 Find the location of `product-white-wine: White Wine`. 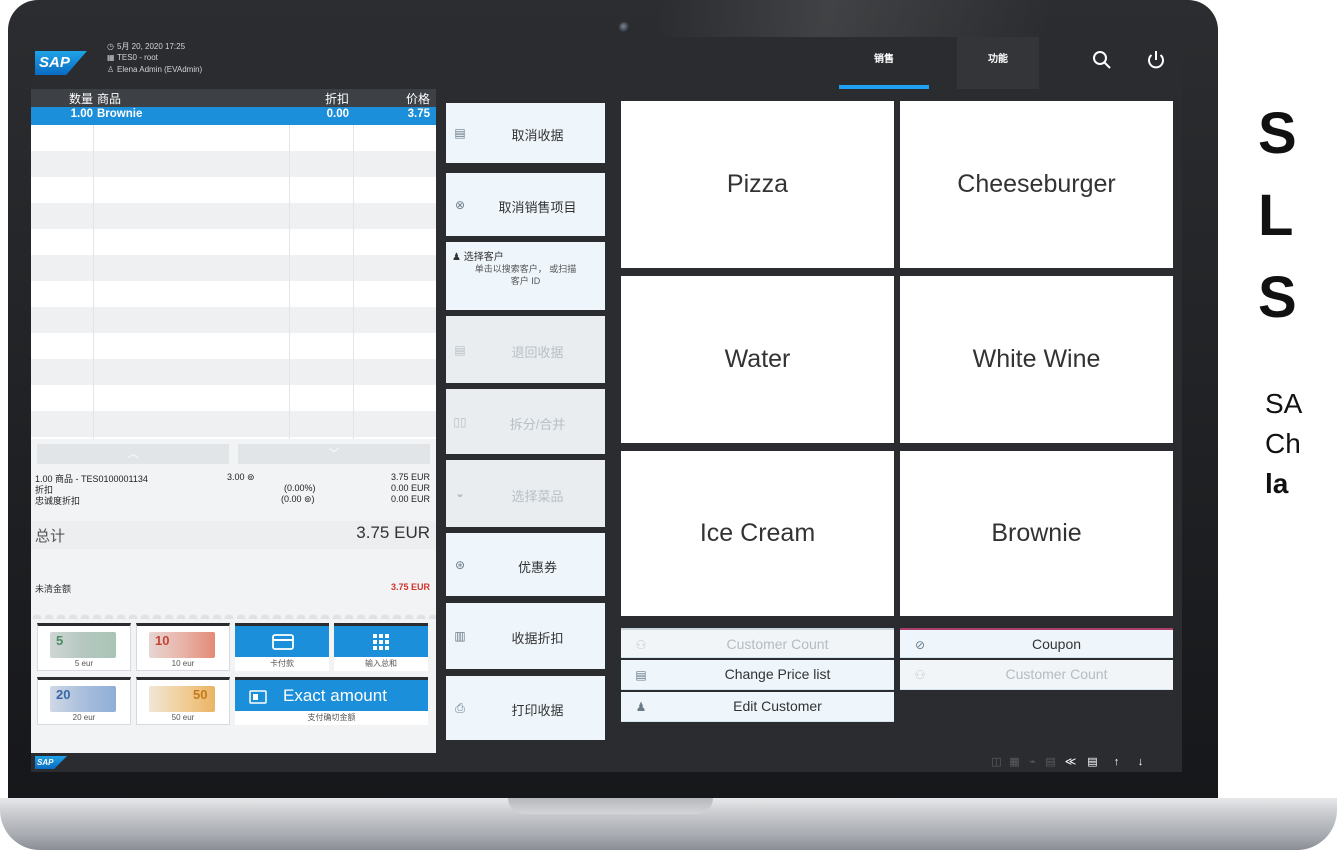

product-white-wine: White Wine is located at coordinates (1036, 358).